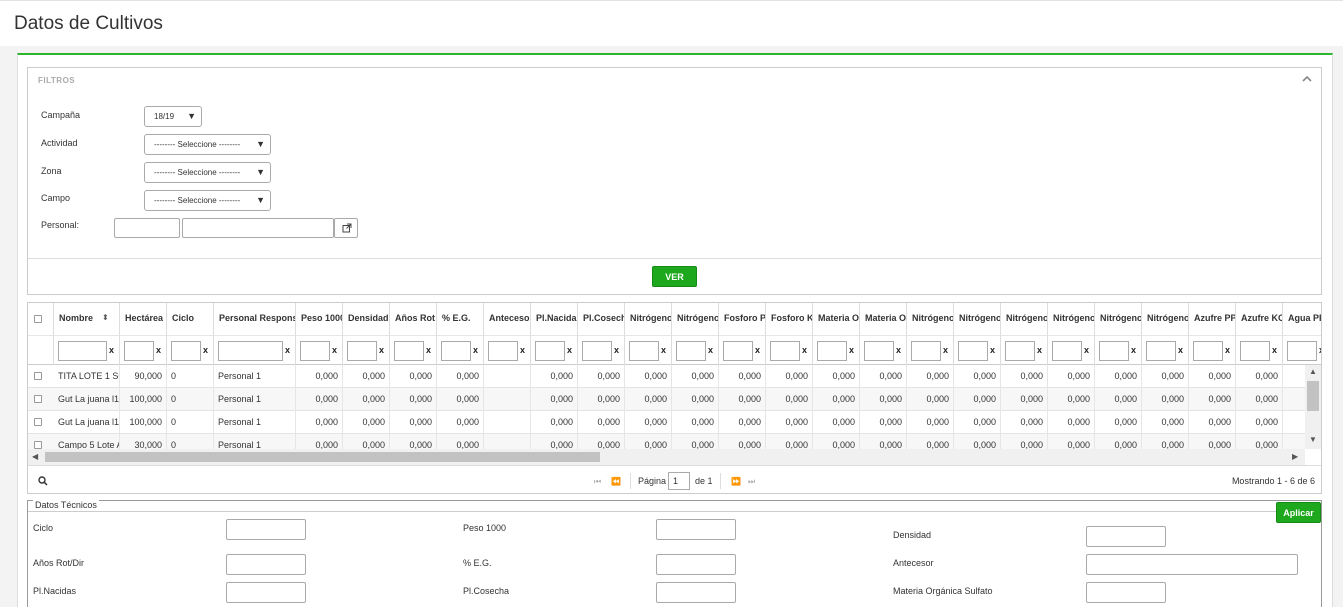 This screenshot has height=607, width=1343. I want to click on column-header: Azufre KC, so click(1259, 319).